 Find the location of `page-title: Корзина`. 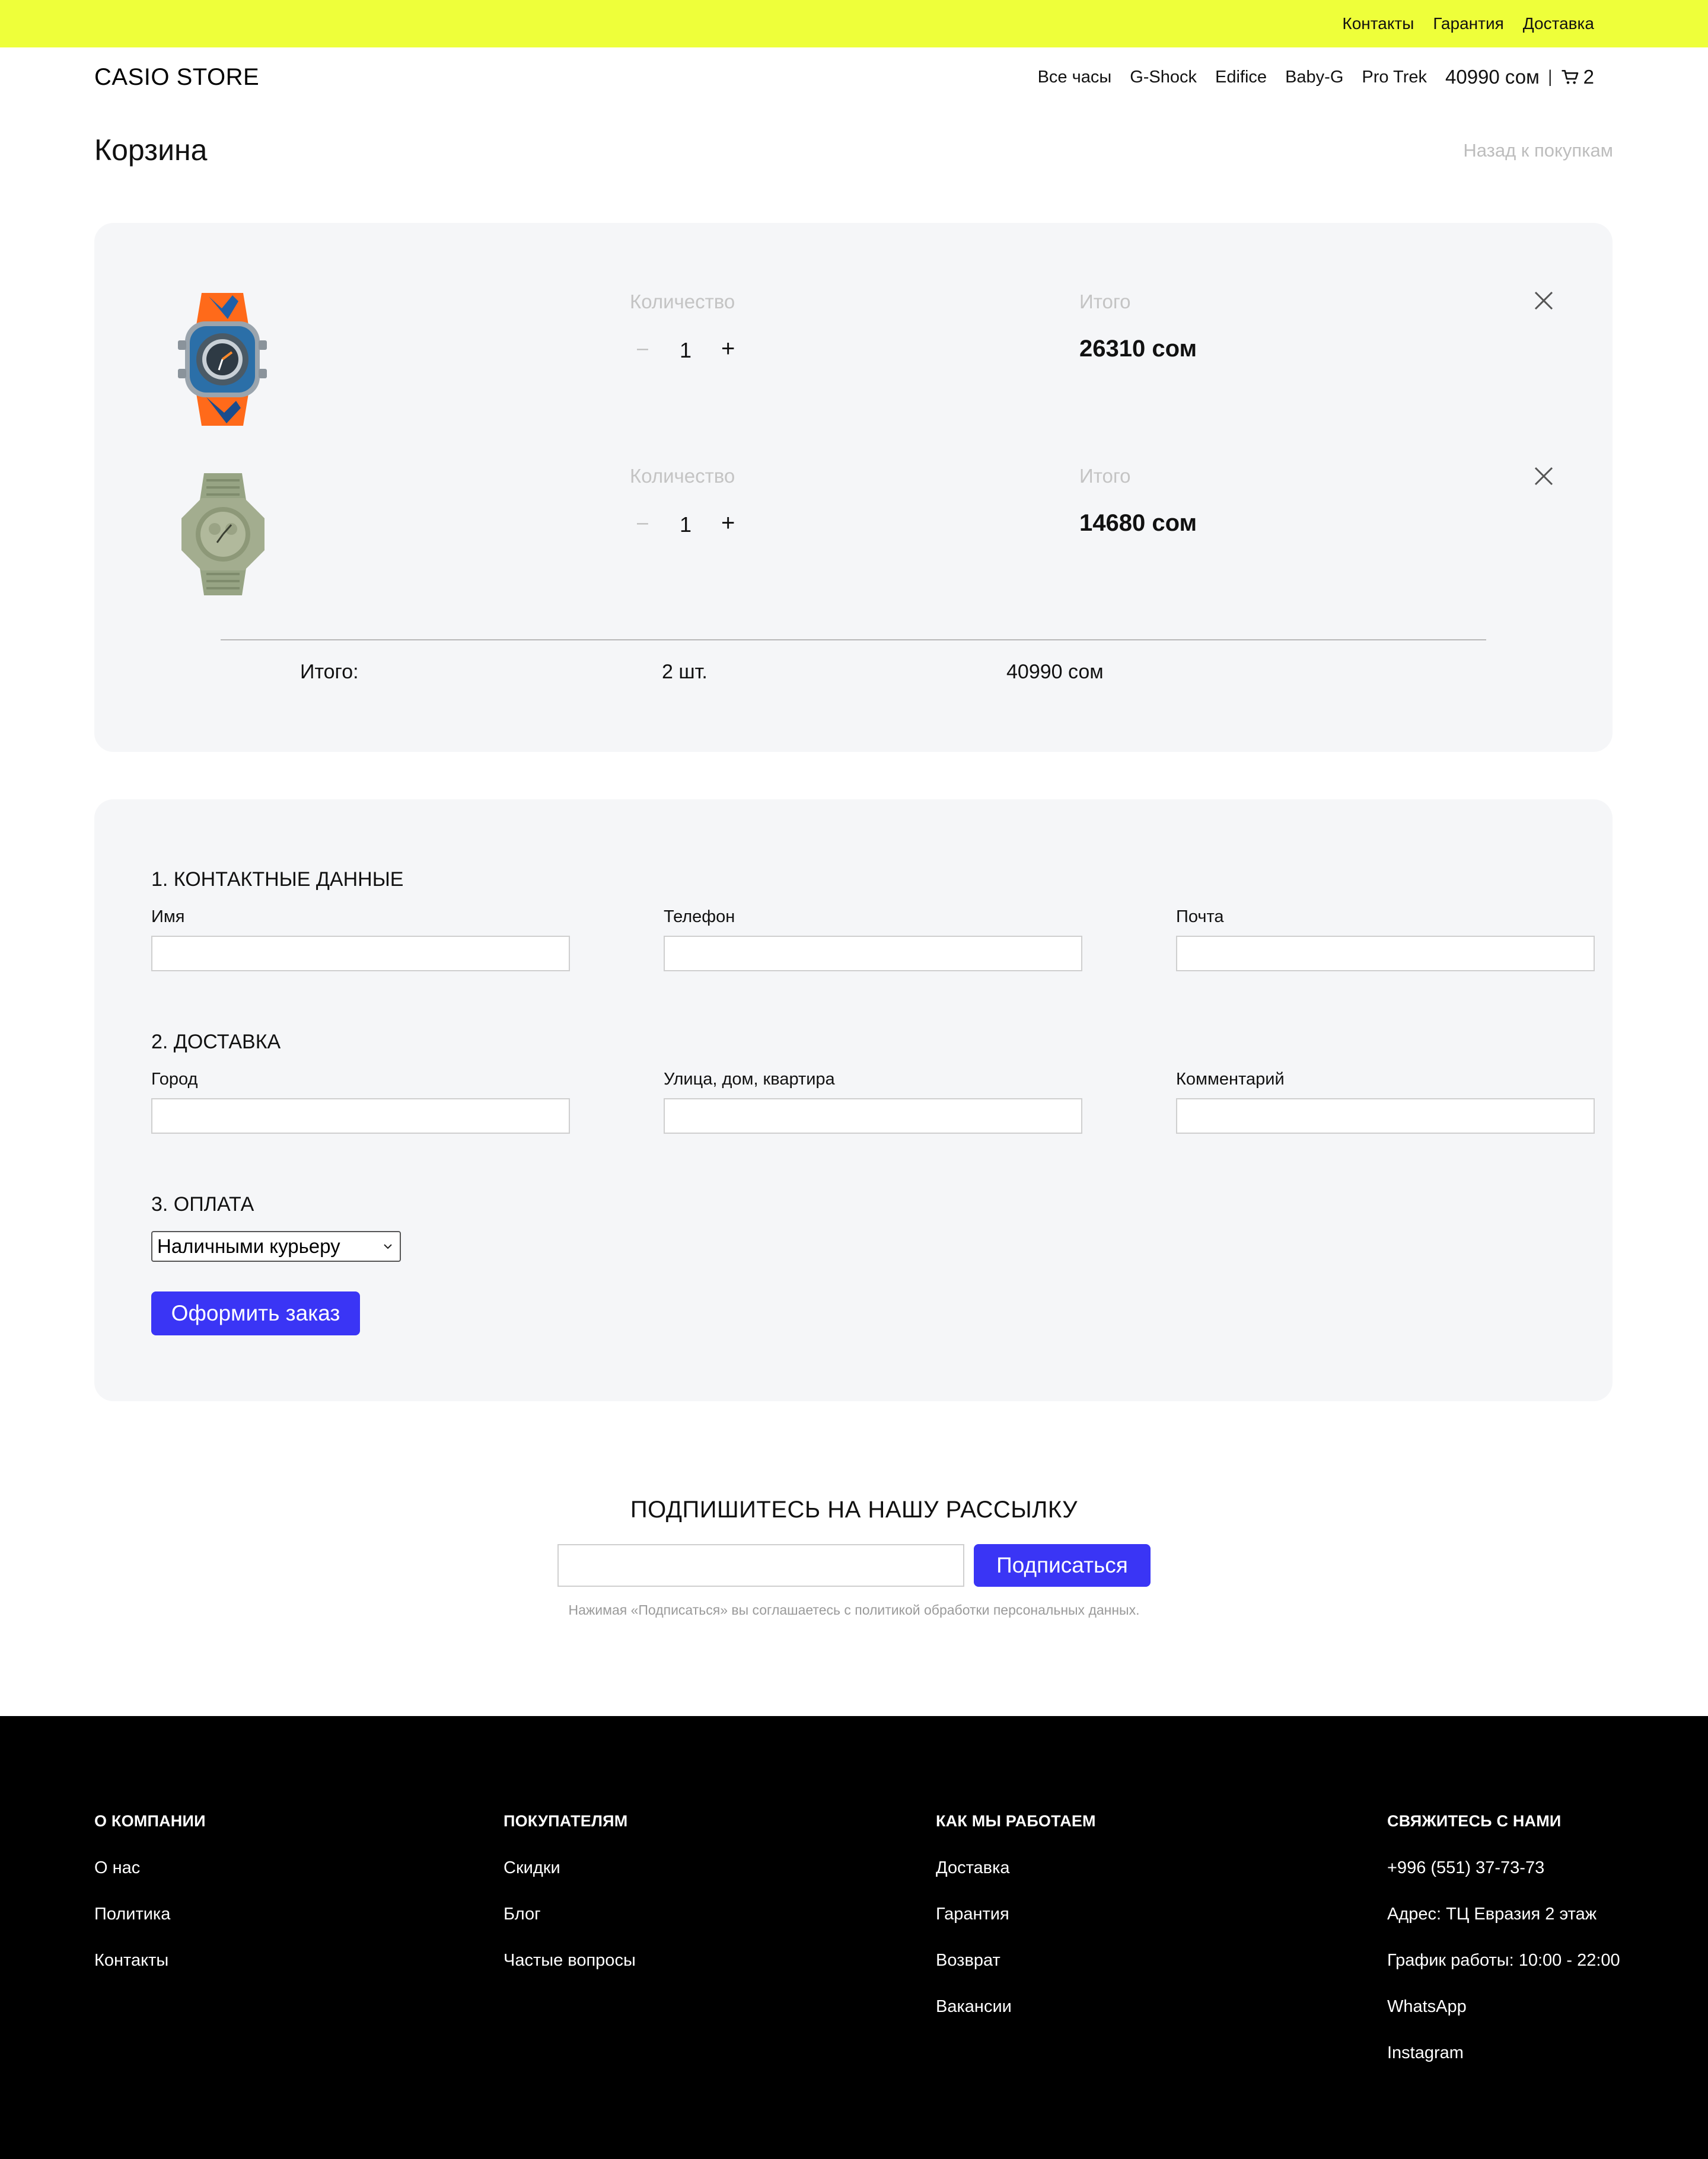

page-title: Корзина is located at coordinates (151, 150).